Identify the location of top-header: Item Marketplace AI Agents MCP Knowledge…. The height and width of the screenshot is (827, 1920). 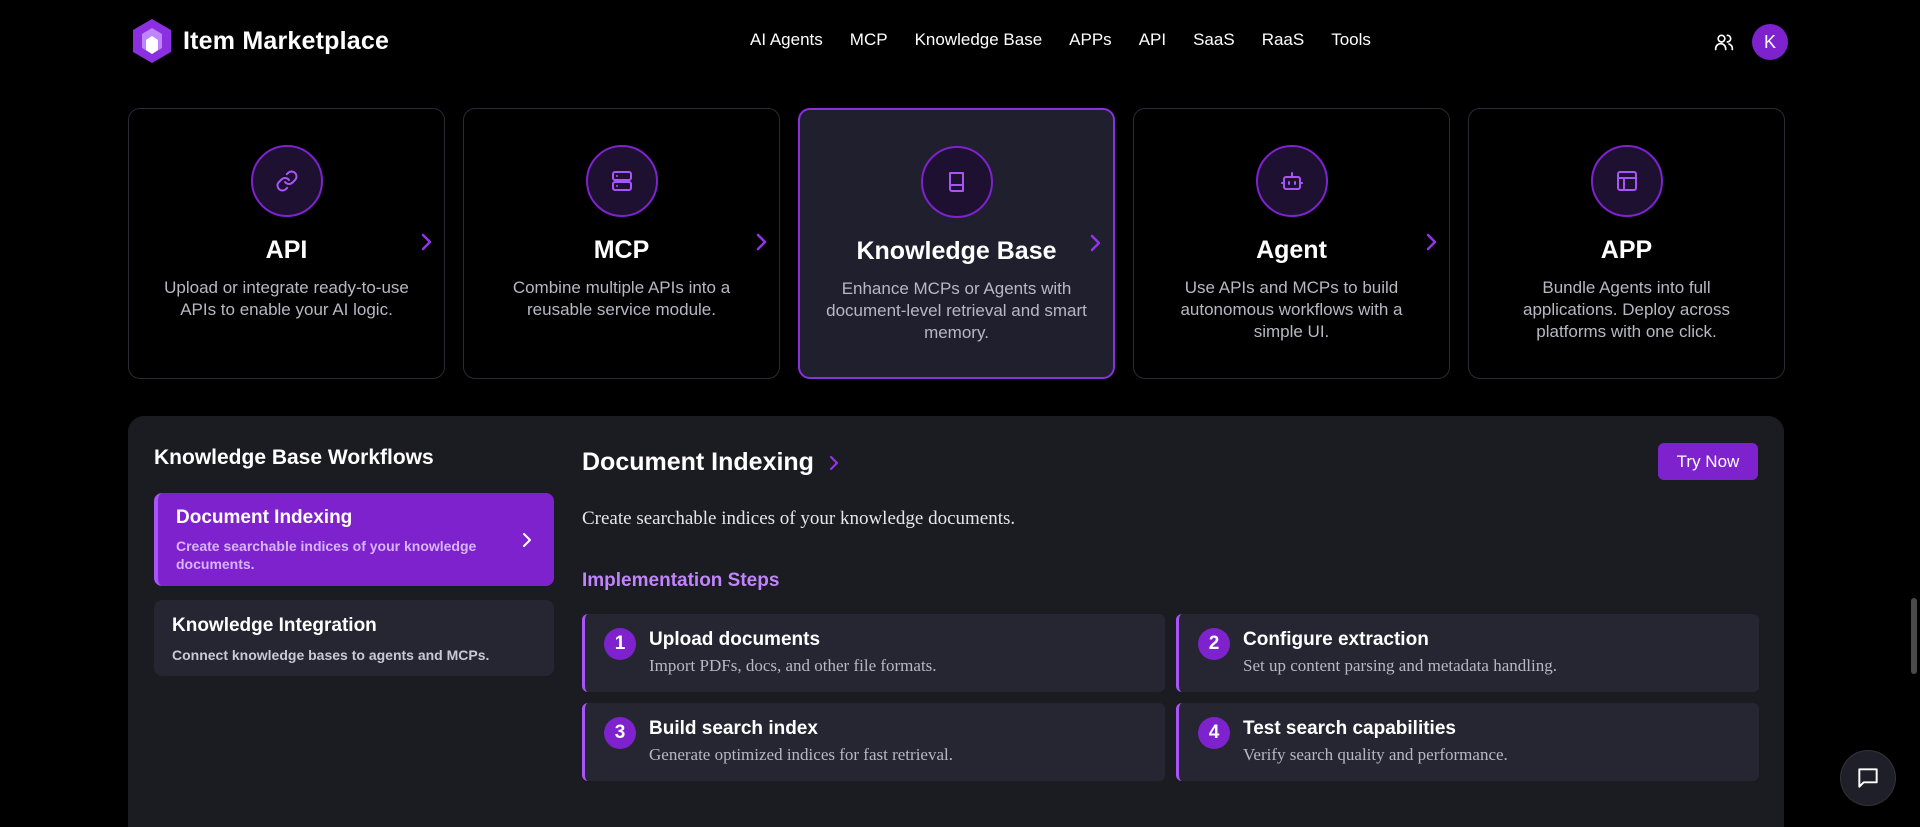
(960, 41).